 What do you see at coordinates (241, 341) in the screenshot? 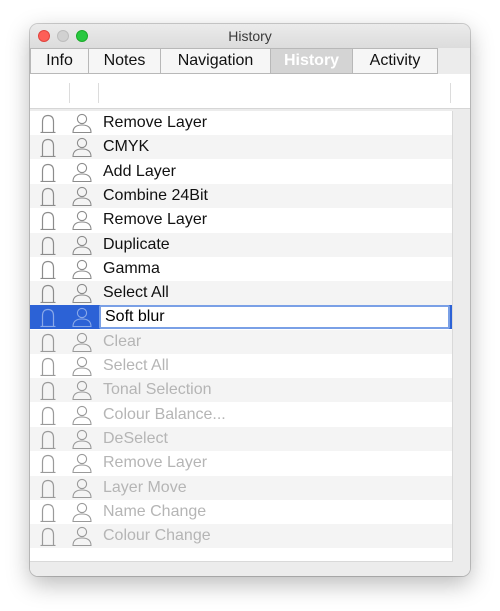
I see `history-row: Clear` at bounding box center [241, 341].